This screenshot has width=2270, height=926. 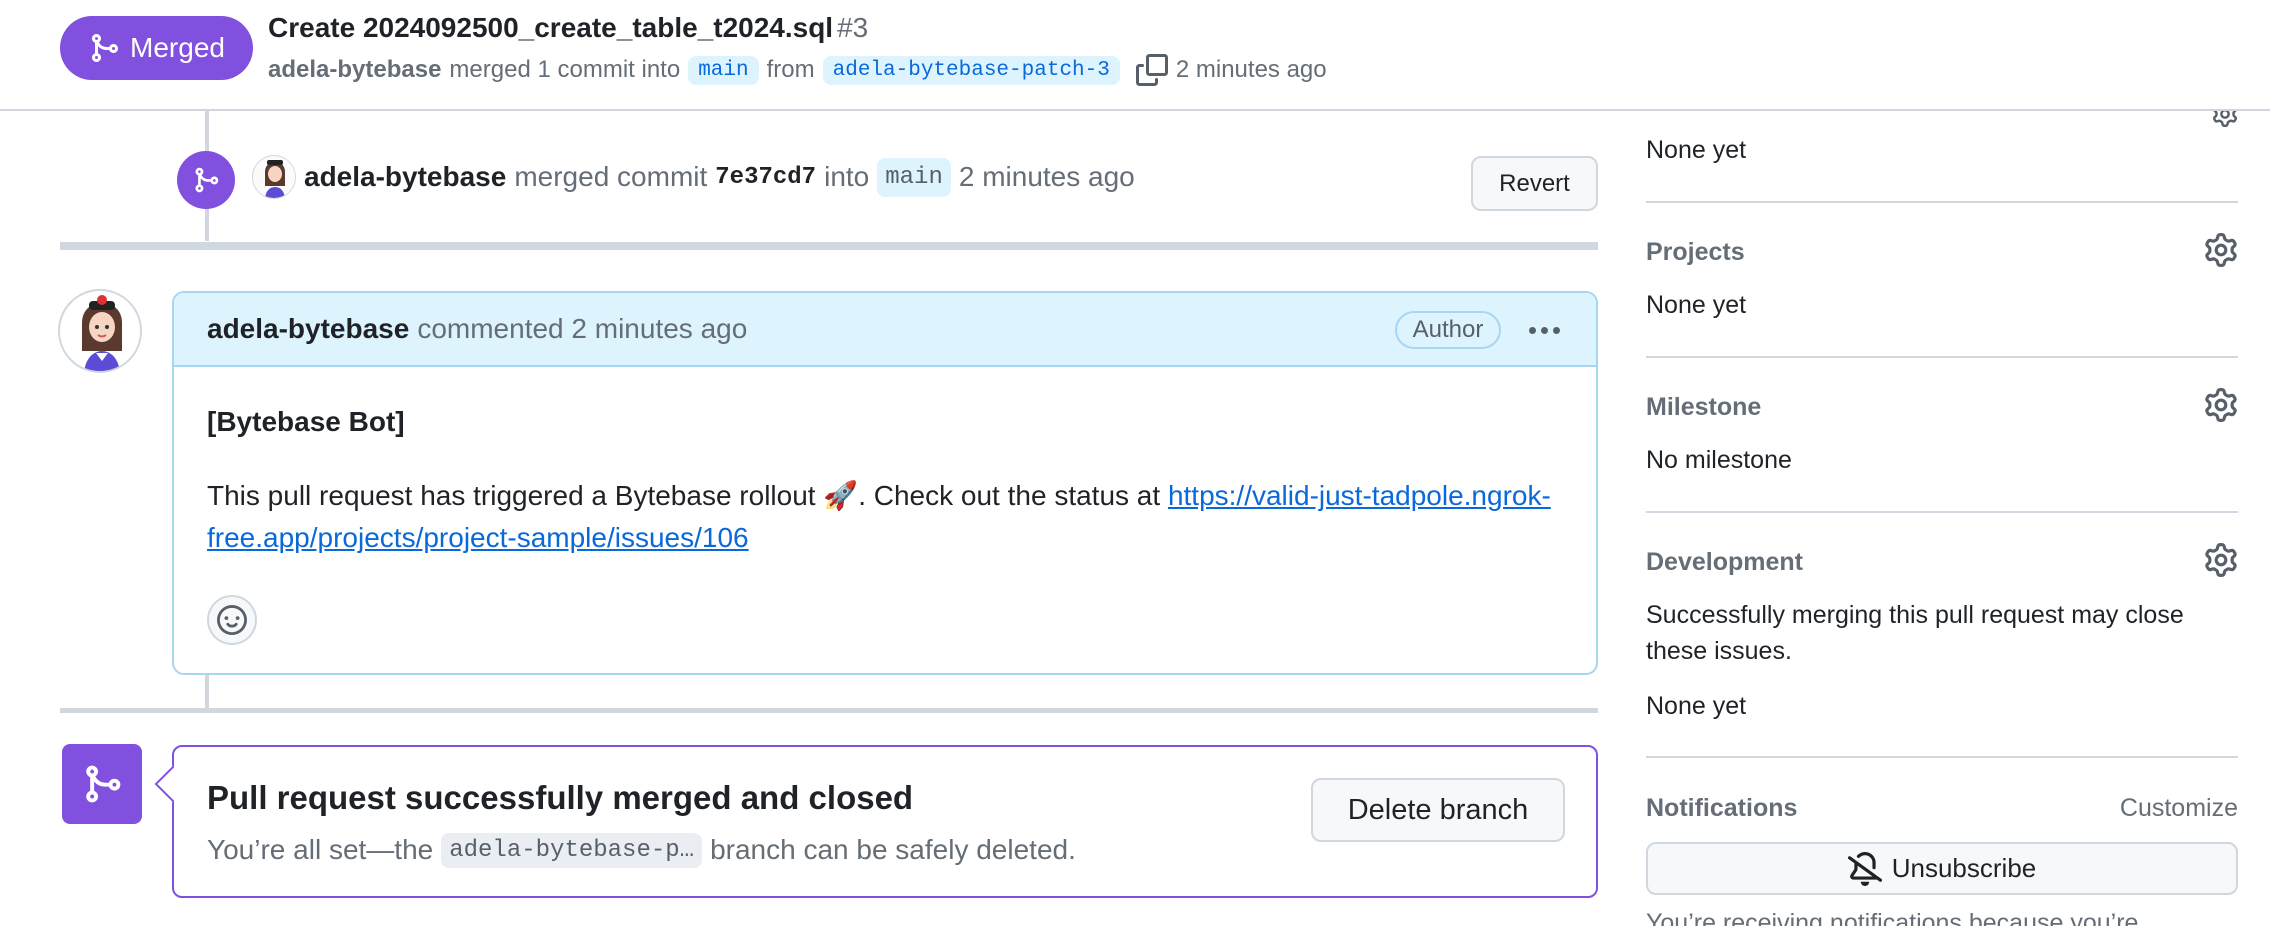 I want to click on add-reaction-button, so click(x=232, y=620).